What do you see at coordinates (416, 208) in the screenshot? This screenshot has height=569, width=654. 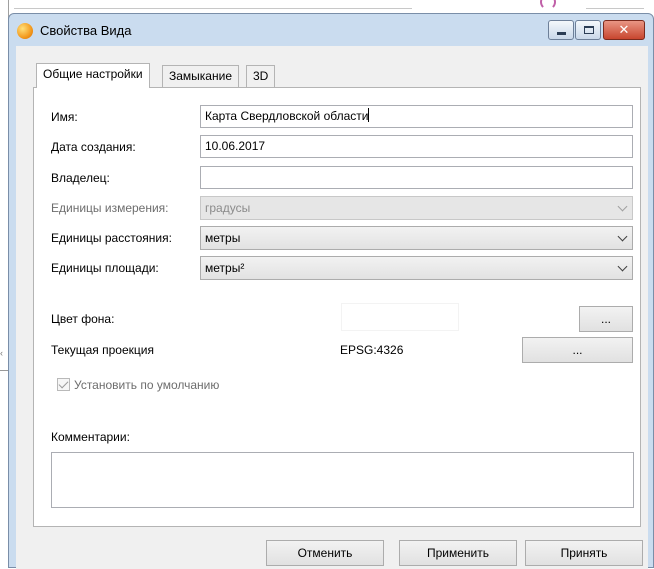 I see `measure-units-select: градусы` at bounding box center [416, 208].